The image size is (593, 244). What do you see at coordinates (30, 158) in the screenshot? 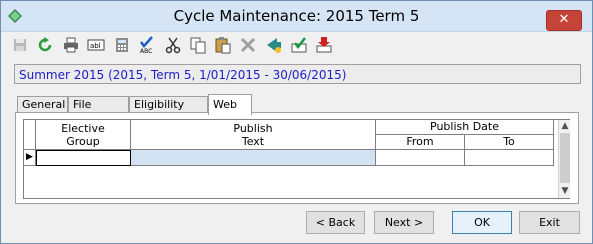
I see `row-indicator: ▶` at bounding box center [30, 158].